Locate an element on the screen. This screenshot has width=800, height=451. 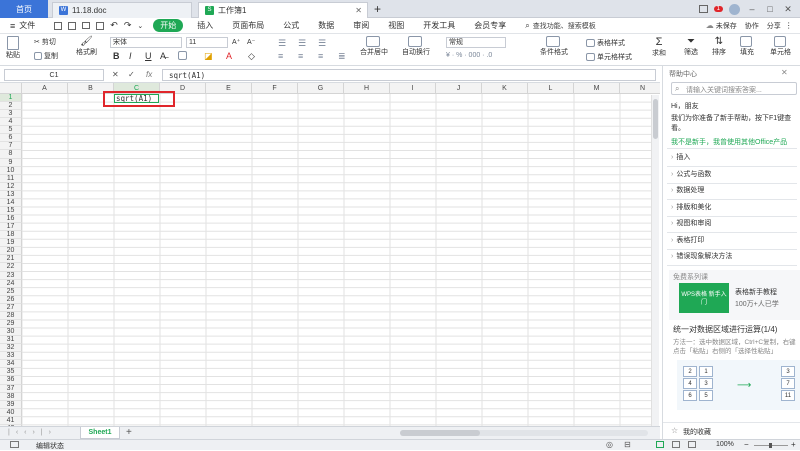
unsaved-status: 未保存 is located at coordinates (726, 26).